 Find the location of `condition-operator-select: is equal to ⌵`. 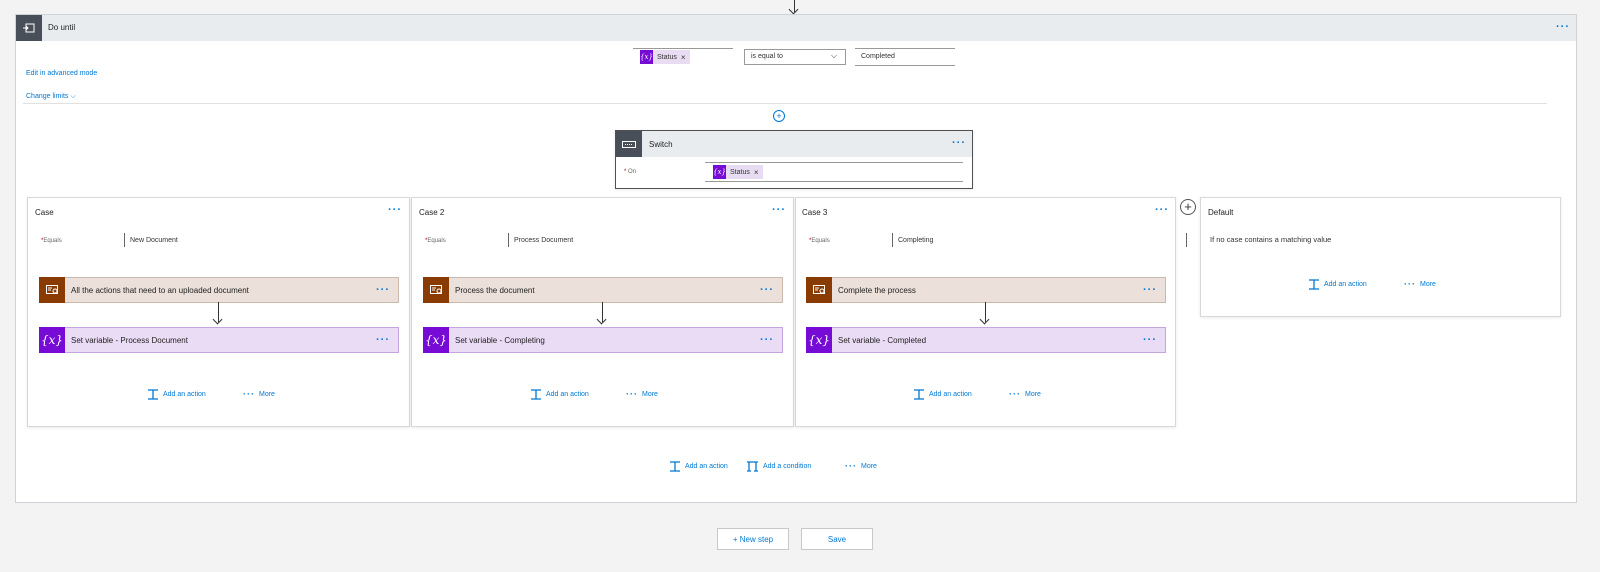

condition-operator-select: is equal to ⌵ is located at coordinates (795, 57).